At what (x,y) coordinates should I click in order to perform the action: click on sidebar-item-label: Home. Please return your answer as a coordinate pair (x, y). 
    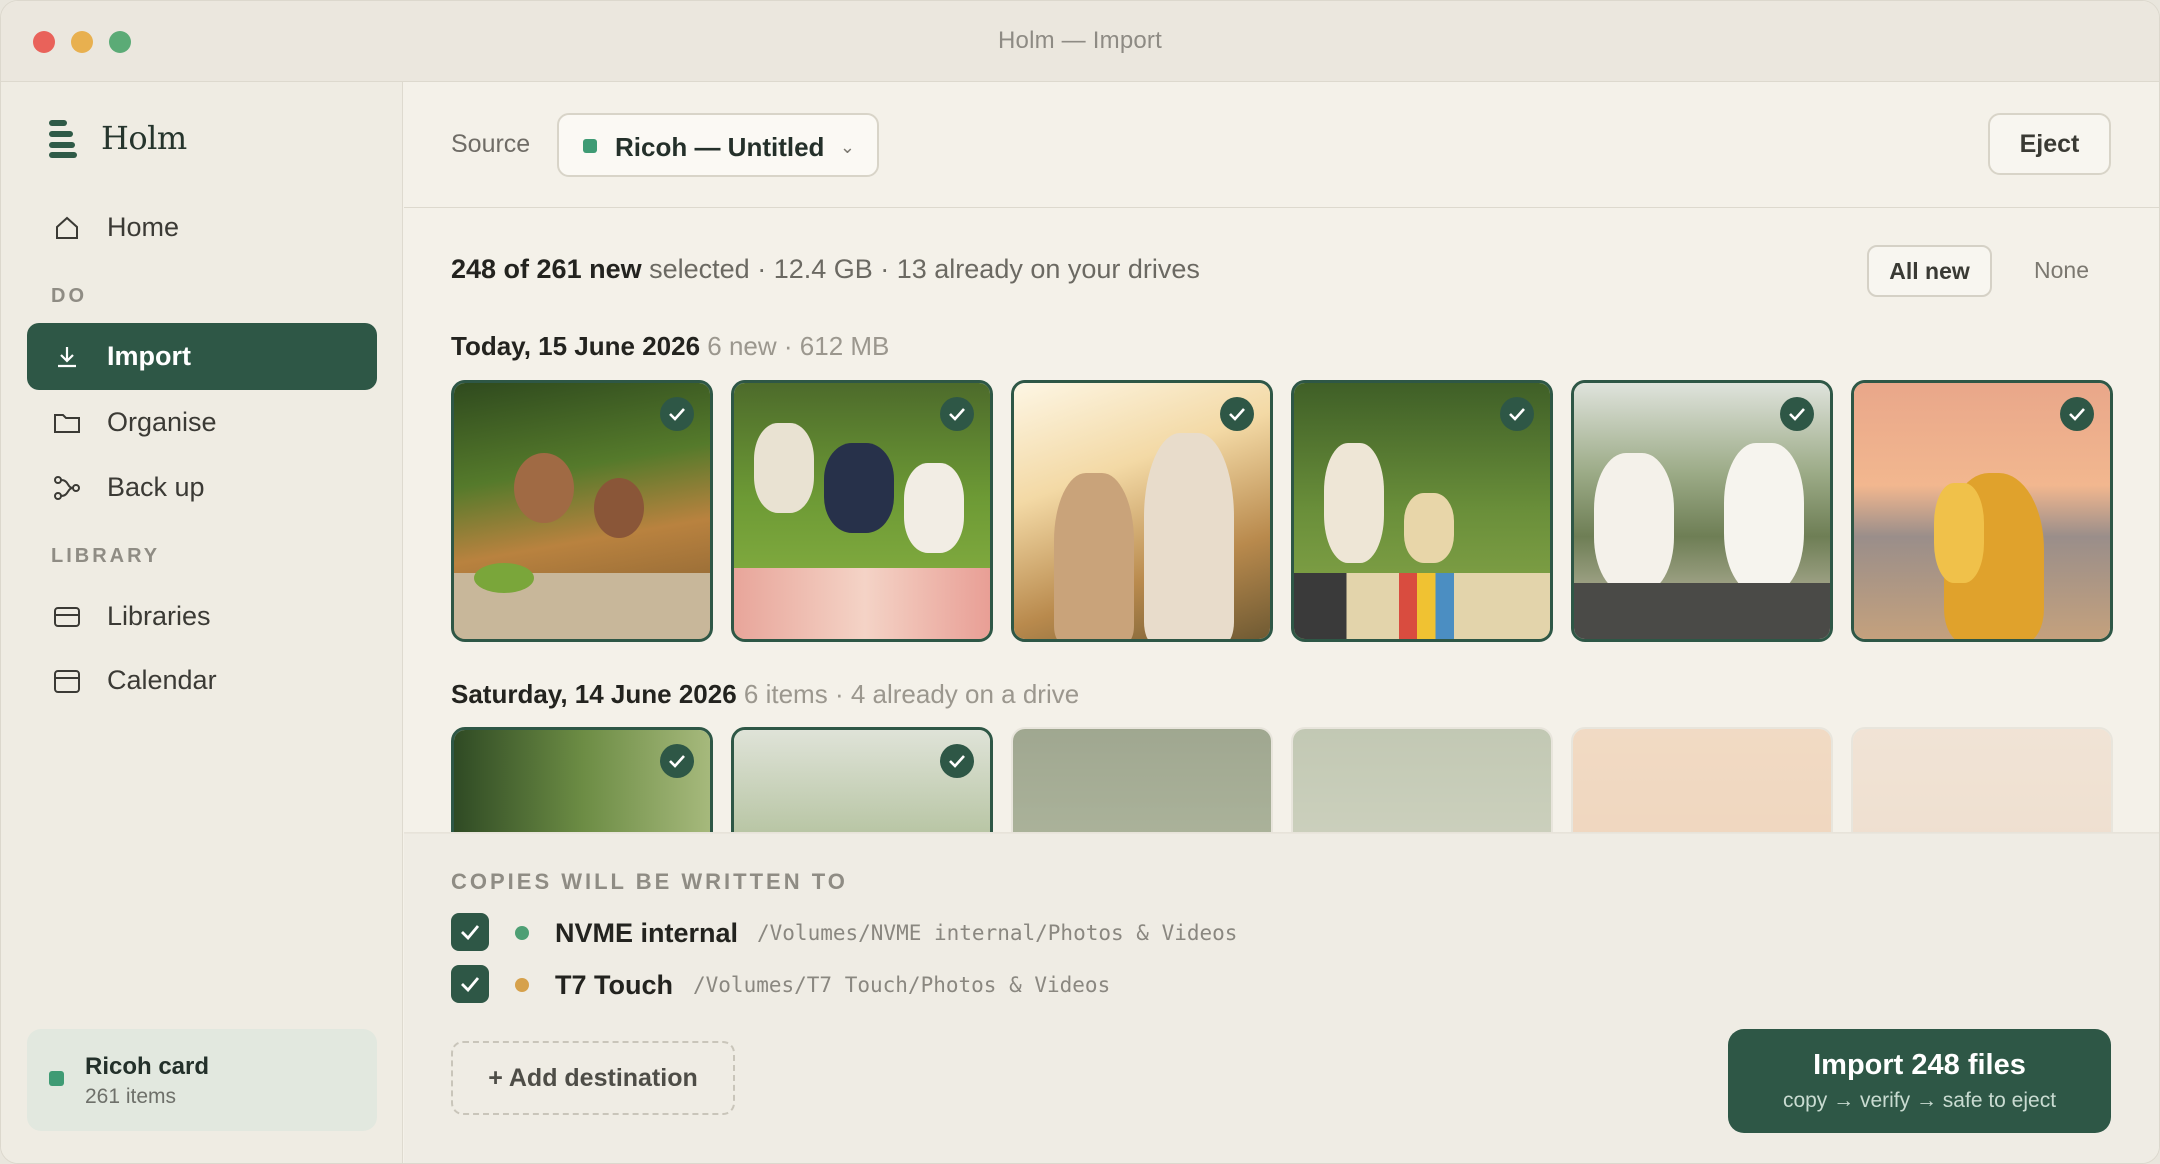
    Looking at the image, I should click on (143, 227).